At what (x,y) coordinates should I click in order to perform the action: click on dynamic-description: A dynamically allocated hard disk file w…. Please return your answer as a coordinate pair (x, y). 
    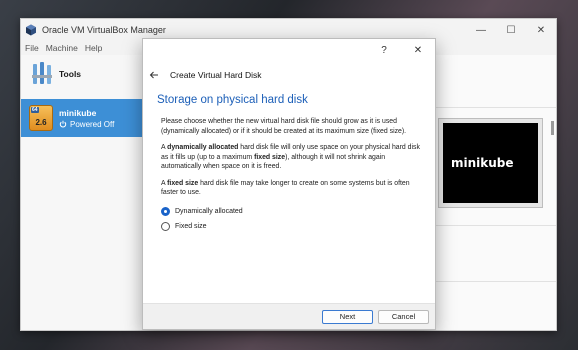
    Looking at the image, I should click on (290, 157).